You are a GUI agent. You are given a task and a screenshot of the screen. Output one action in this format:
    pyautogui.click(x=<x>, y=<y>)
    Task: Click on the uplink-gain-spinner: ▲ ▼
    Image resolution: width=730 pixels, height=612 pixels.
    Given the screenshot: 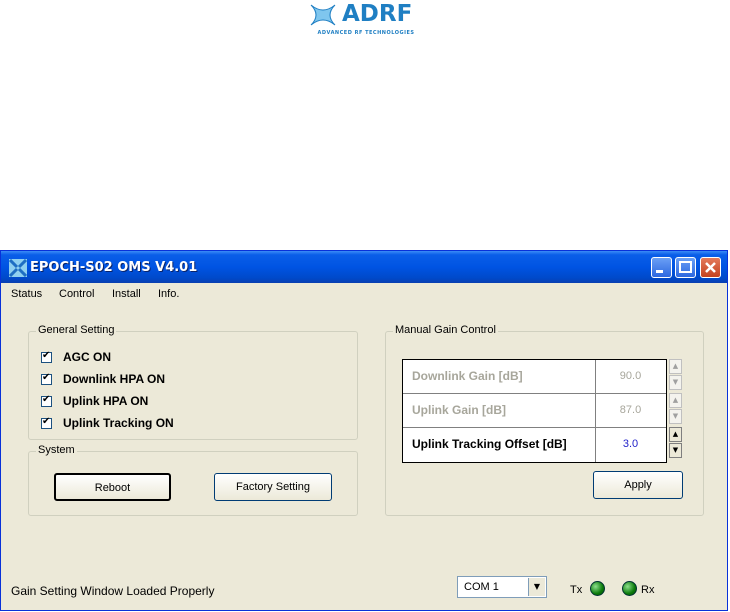 What is the action you would take?
    pyautogui.click(x=675, y=409)
    